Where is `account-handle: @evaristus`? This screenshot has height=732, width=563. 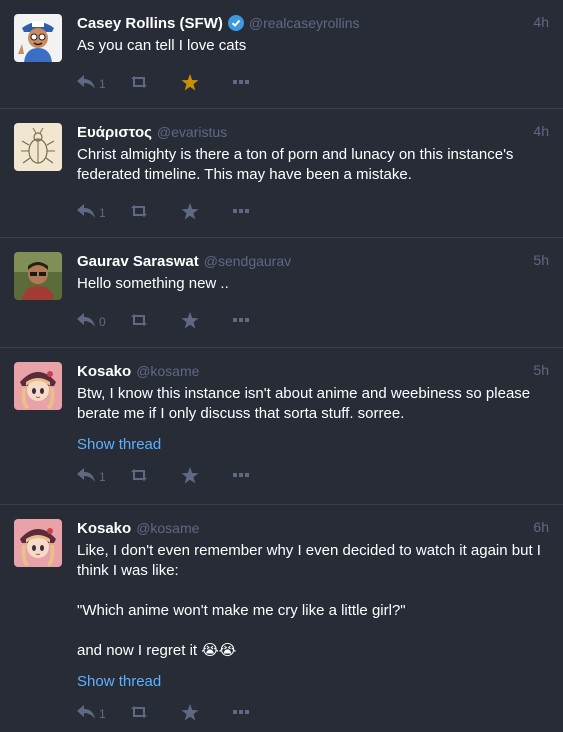
account-handle: @evaristus is located at coordinates (192, 132).